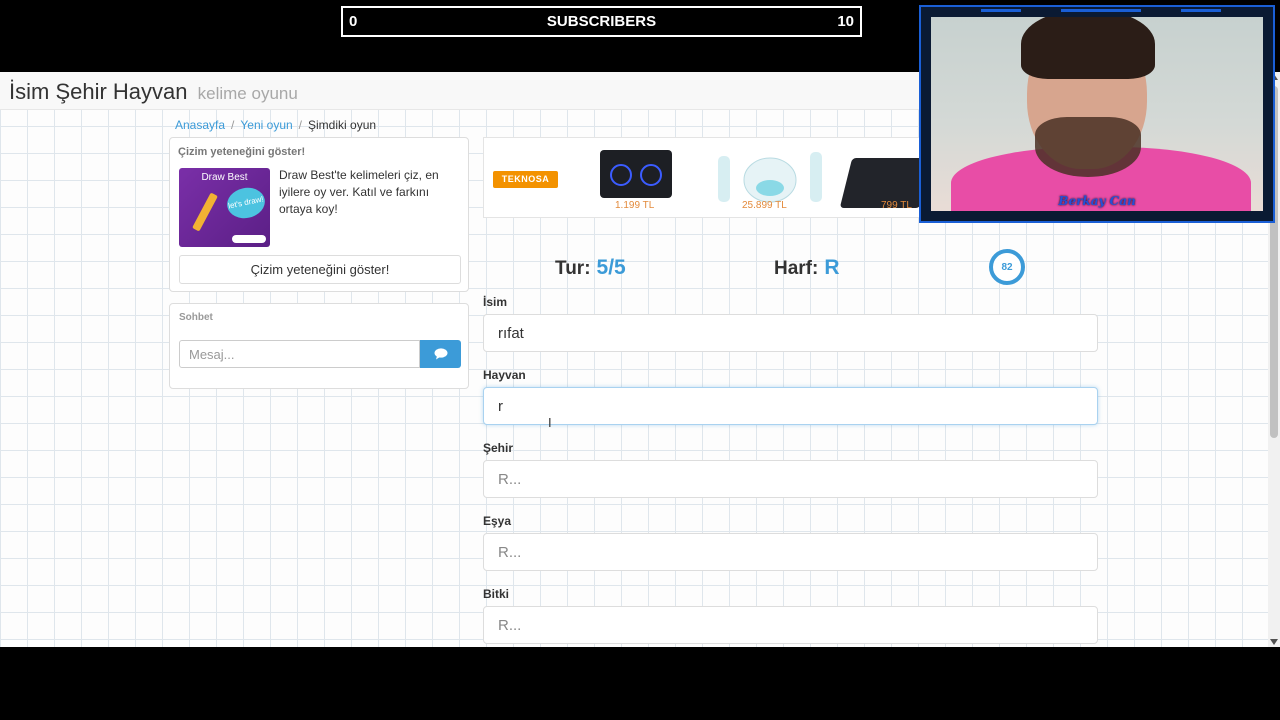 This screenshot has height=720, width=1280. What do you see at coordinates (790, 625) in the screenshot?
I see `bitki-input` at bounding box center [790, 625].